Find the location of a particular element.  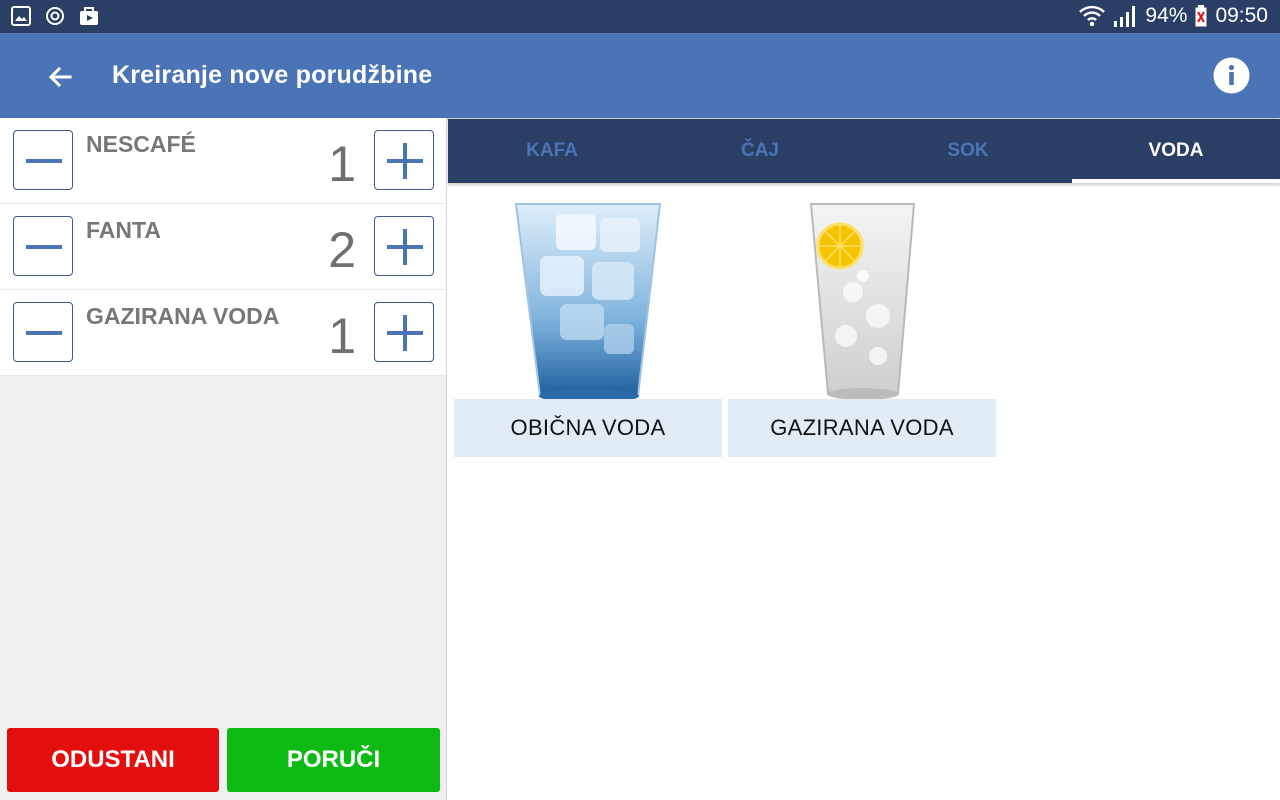

cancel-button: ODUSTANI is located at coordinates (113, 760).